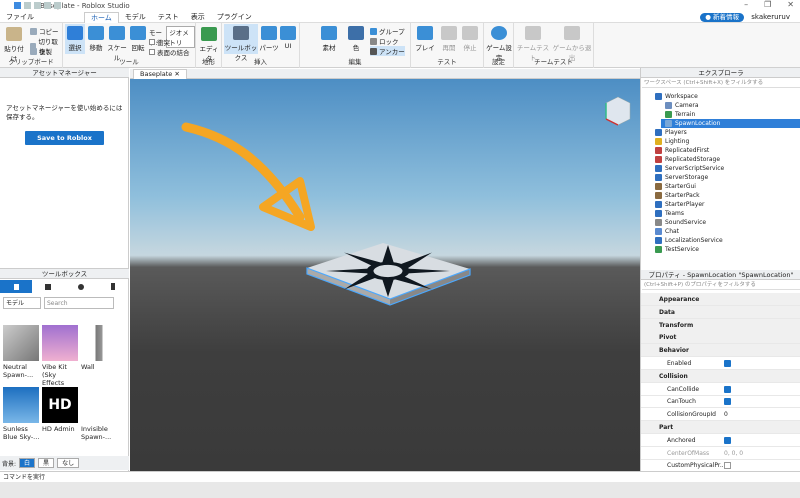 Image resolution: width=800 pixels, height=498 pixels. What do you see at coordinates (356, 39) in the screenshot?
I see `color-button: 色` at bounding box center [356, 39].